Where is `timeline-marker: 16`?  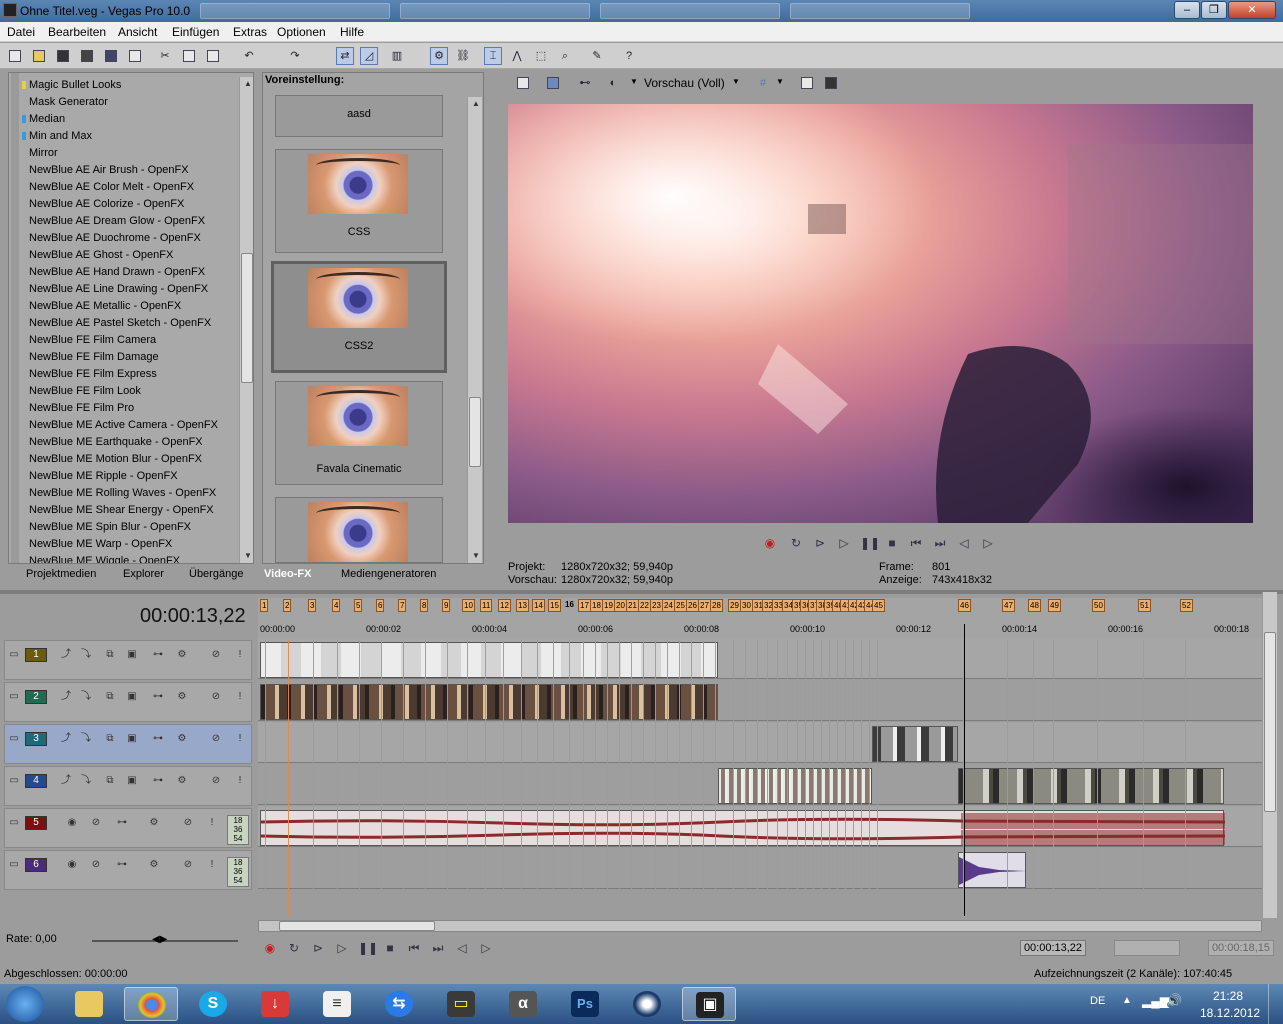 timeline-marker: 16 is located at coordinates (569, 605).